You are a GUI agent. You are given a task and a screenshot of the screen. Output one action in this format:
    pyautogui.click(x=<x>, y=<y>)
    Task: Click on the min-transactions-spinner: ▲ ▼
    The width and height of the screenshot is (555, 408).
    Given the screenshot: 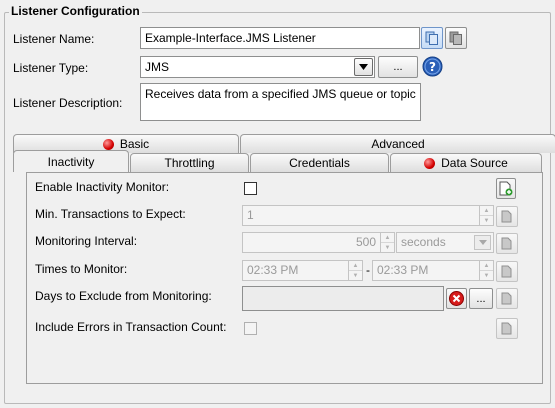 What is the action you would take?
    pyautogui.click(x=486, y=215)
    